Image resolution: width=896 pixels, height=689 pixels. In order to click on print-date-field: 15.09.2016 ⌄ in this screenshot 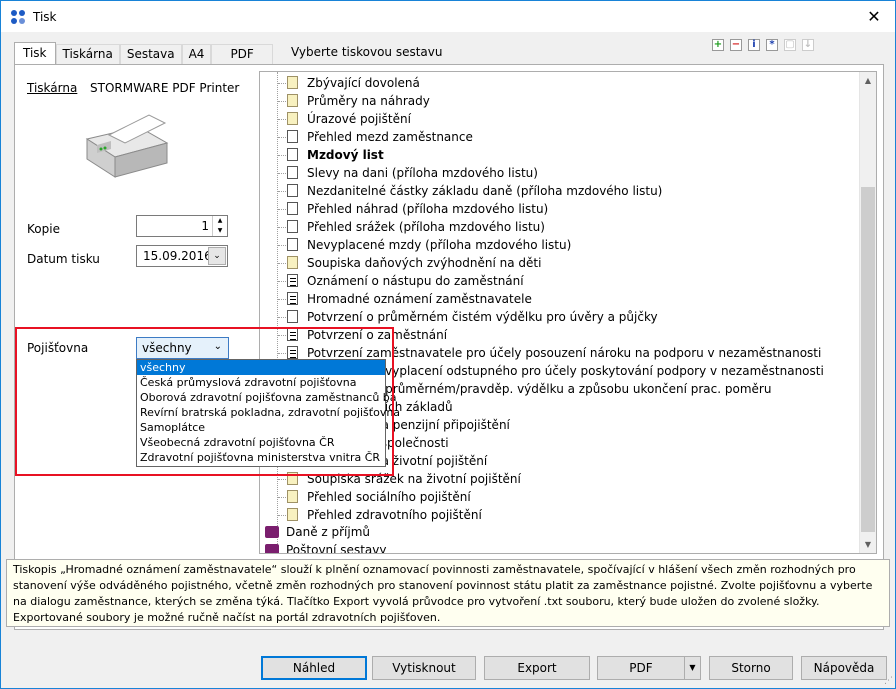, I will do `click(182, 256)`.